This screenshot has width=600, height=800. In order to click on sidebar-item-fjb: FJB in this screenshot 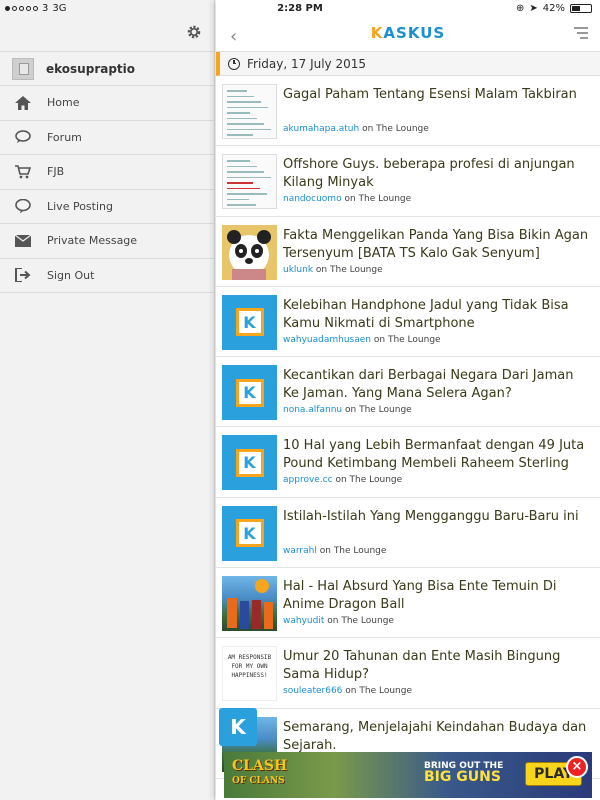, I will do `click(107, 172)`.